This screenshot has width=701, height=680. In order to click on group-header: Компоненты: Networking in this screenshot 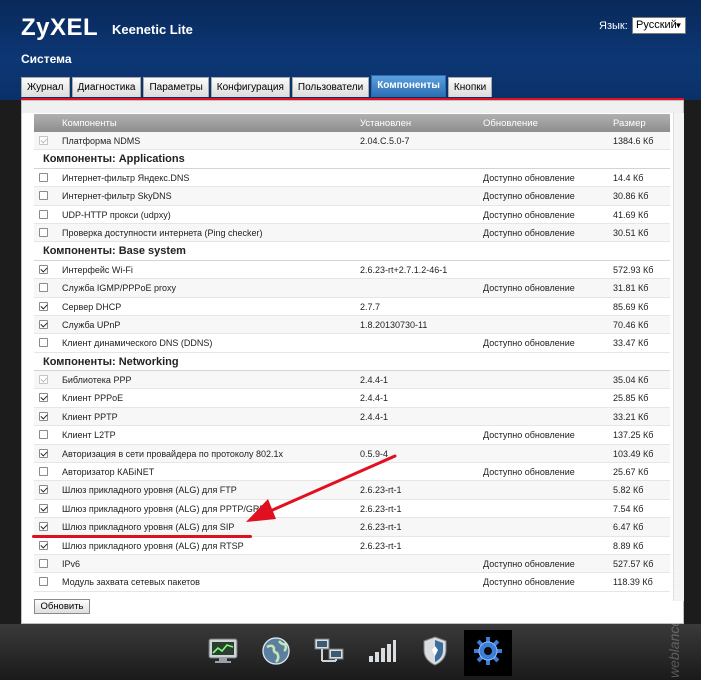, I will do `click(352, 362)`.